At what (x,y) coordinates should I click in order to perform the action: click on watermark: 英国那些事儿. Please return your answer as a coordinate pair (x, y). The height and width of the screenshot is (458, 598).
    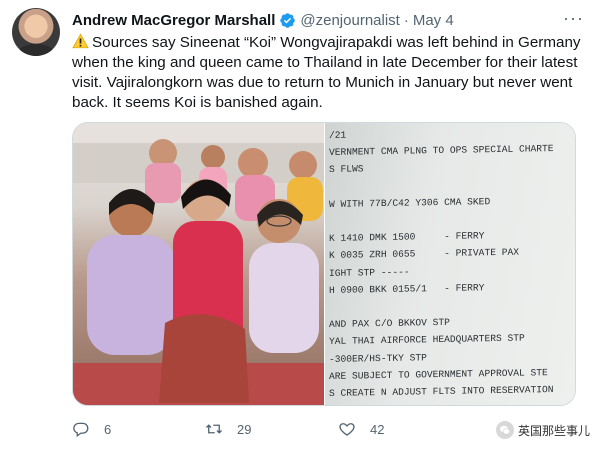
    Looking at the image, I should click on (542, 430).